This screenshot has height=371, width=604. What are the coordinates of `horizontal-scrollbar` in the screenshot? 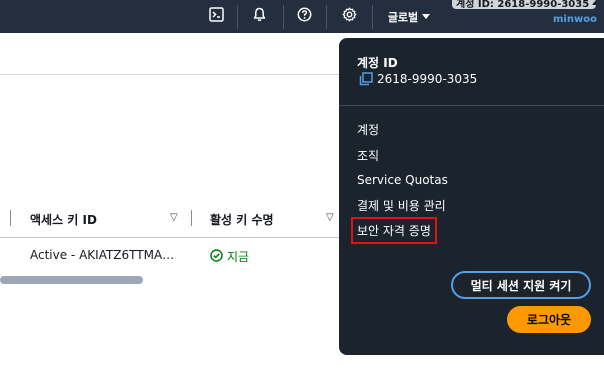 It's located at (71, 280).